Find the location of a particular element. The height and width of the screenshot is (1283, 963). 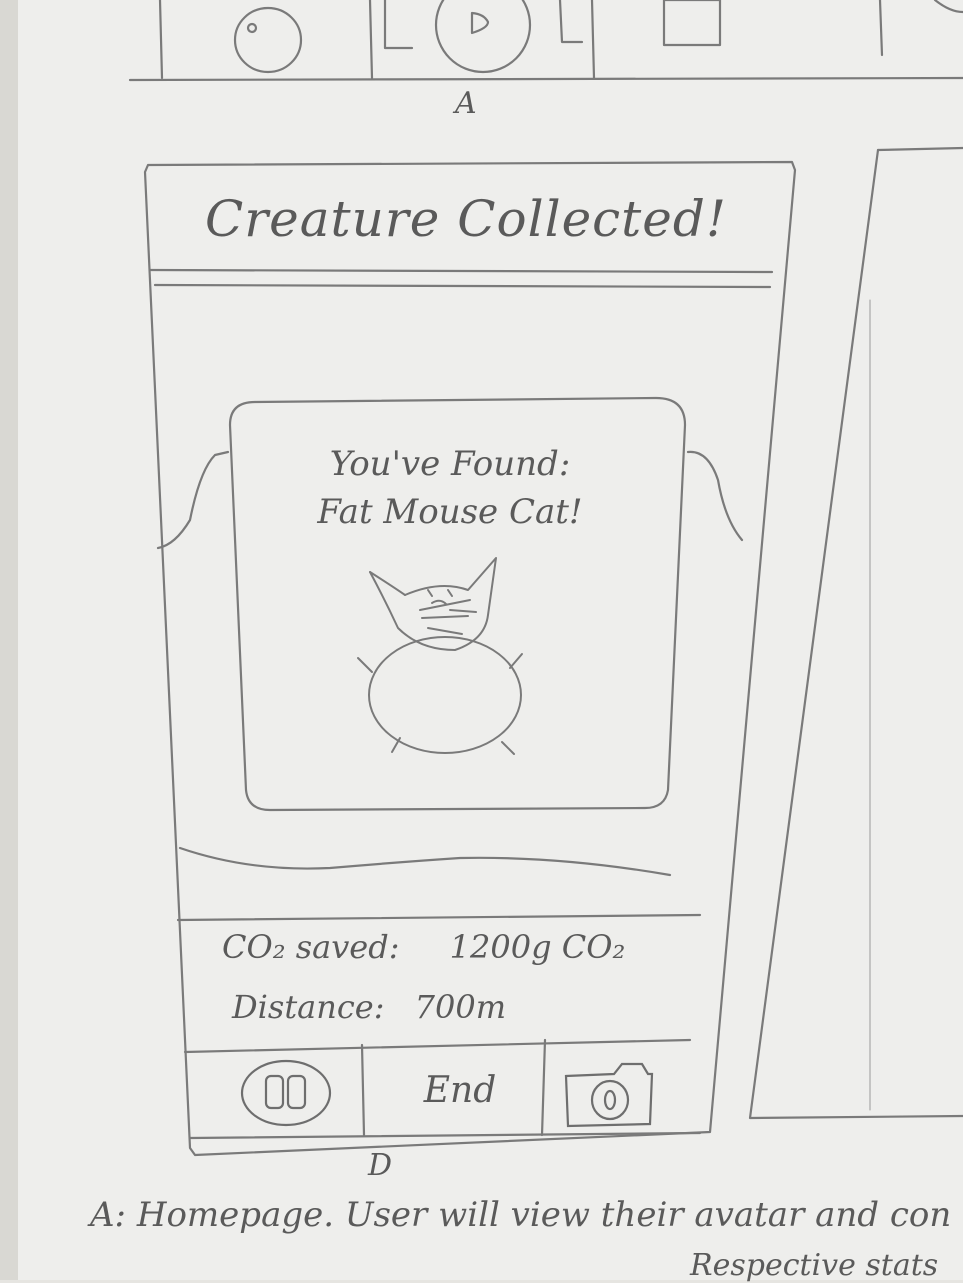

annotation-line-2: Respective stats is located at coordinates (814, 1265).